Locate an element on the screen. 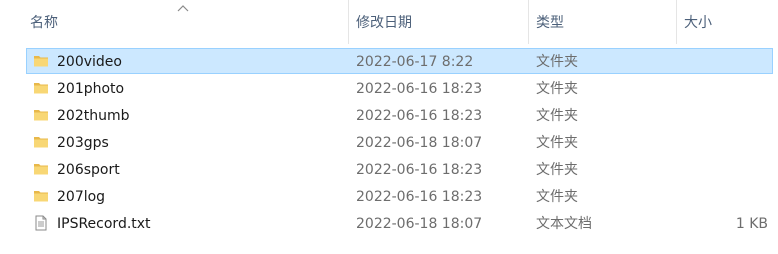  file-row: 207log 2022-06-16 18:23 文件夹 is located at coordinates (399, 196).